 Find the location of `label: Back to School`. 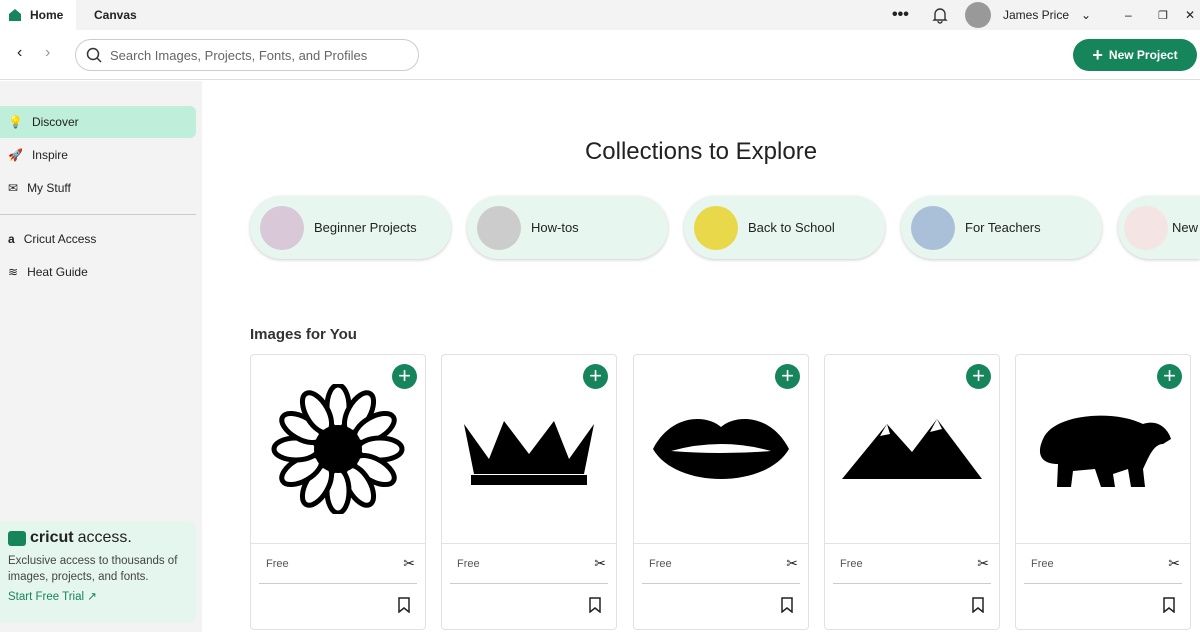

label: Back to School is located at coordinates (791, 227).